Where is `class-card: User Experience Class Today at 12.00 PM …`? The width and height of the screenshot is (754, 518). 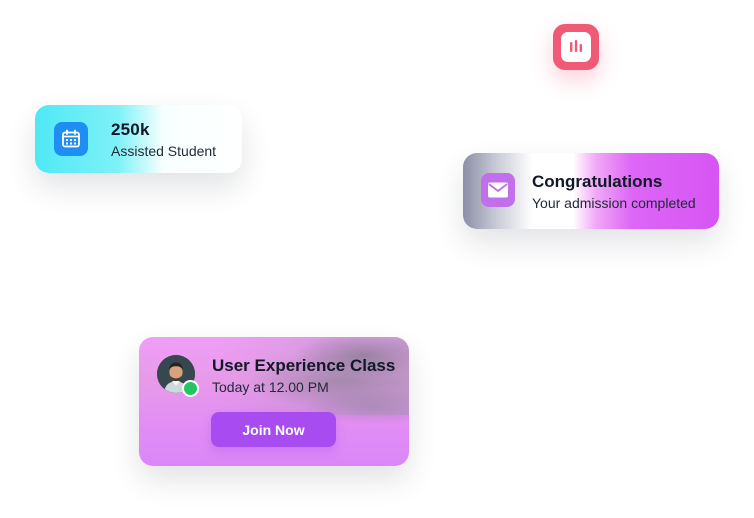
class-card: User Experience Class Today at 12.00 PM … is located at coordinates (274, 401).